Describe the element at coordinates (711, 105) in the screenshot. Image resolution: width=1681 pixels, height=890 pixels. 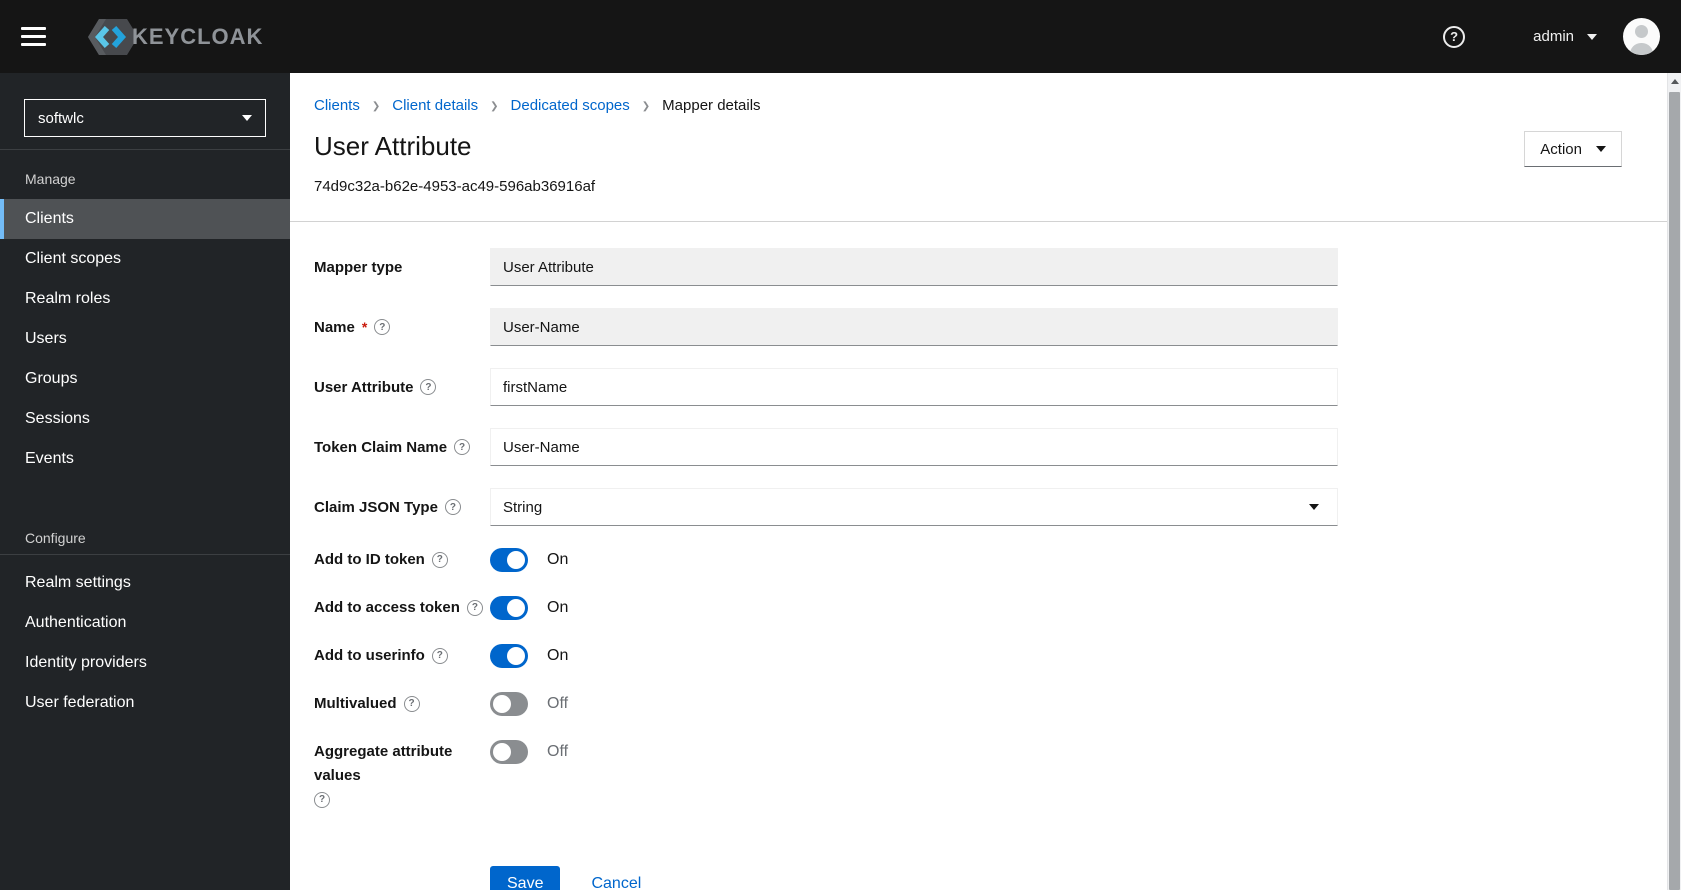
I see `breadcrumb-mapper-details: Mapper details` at that location.